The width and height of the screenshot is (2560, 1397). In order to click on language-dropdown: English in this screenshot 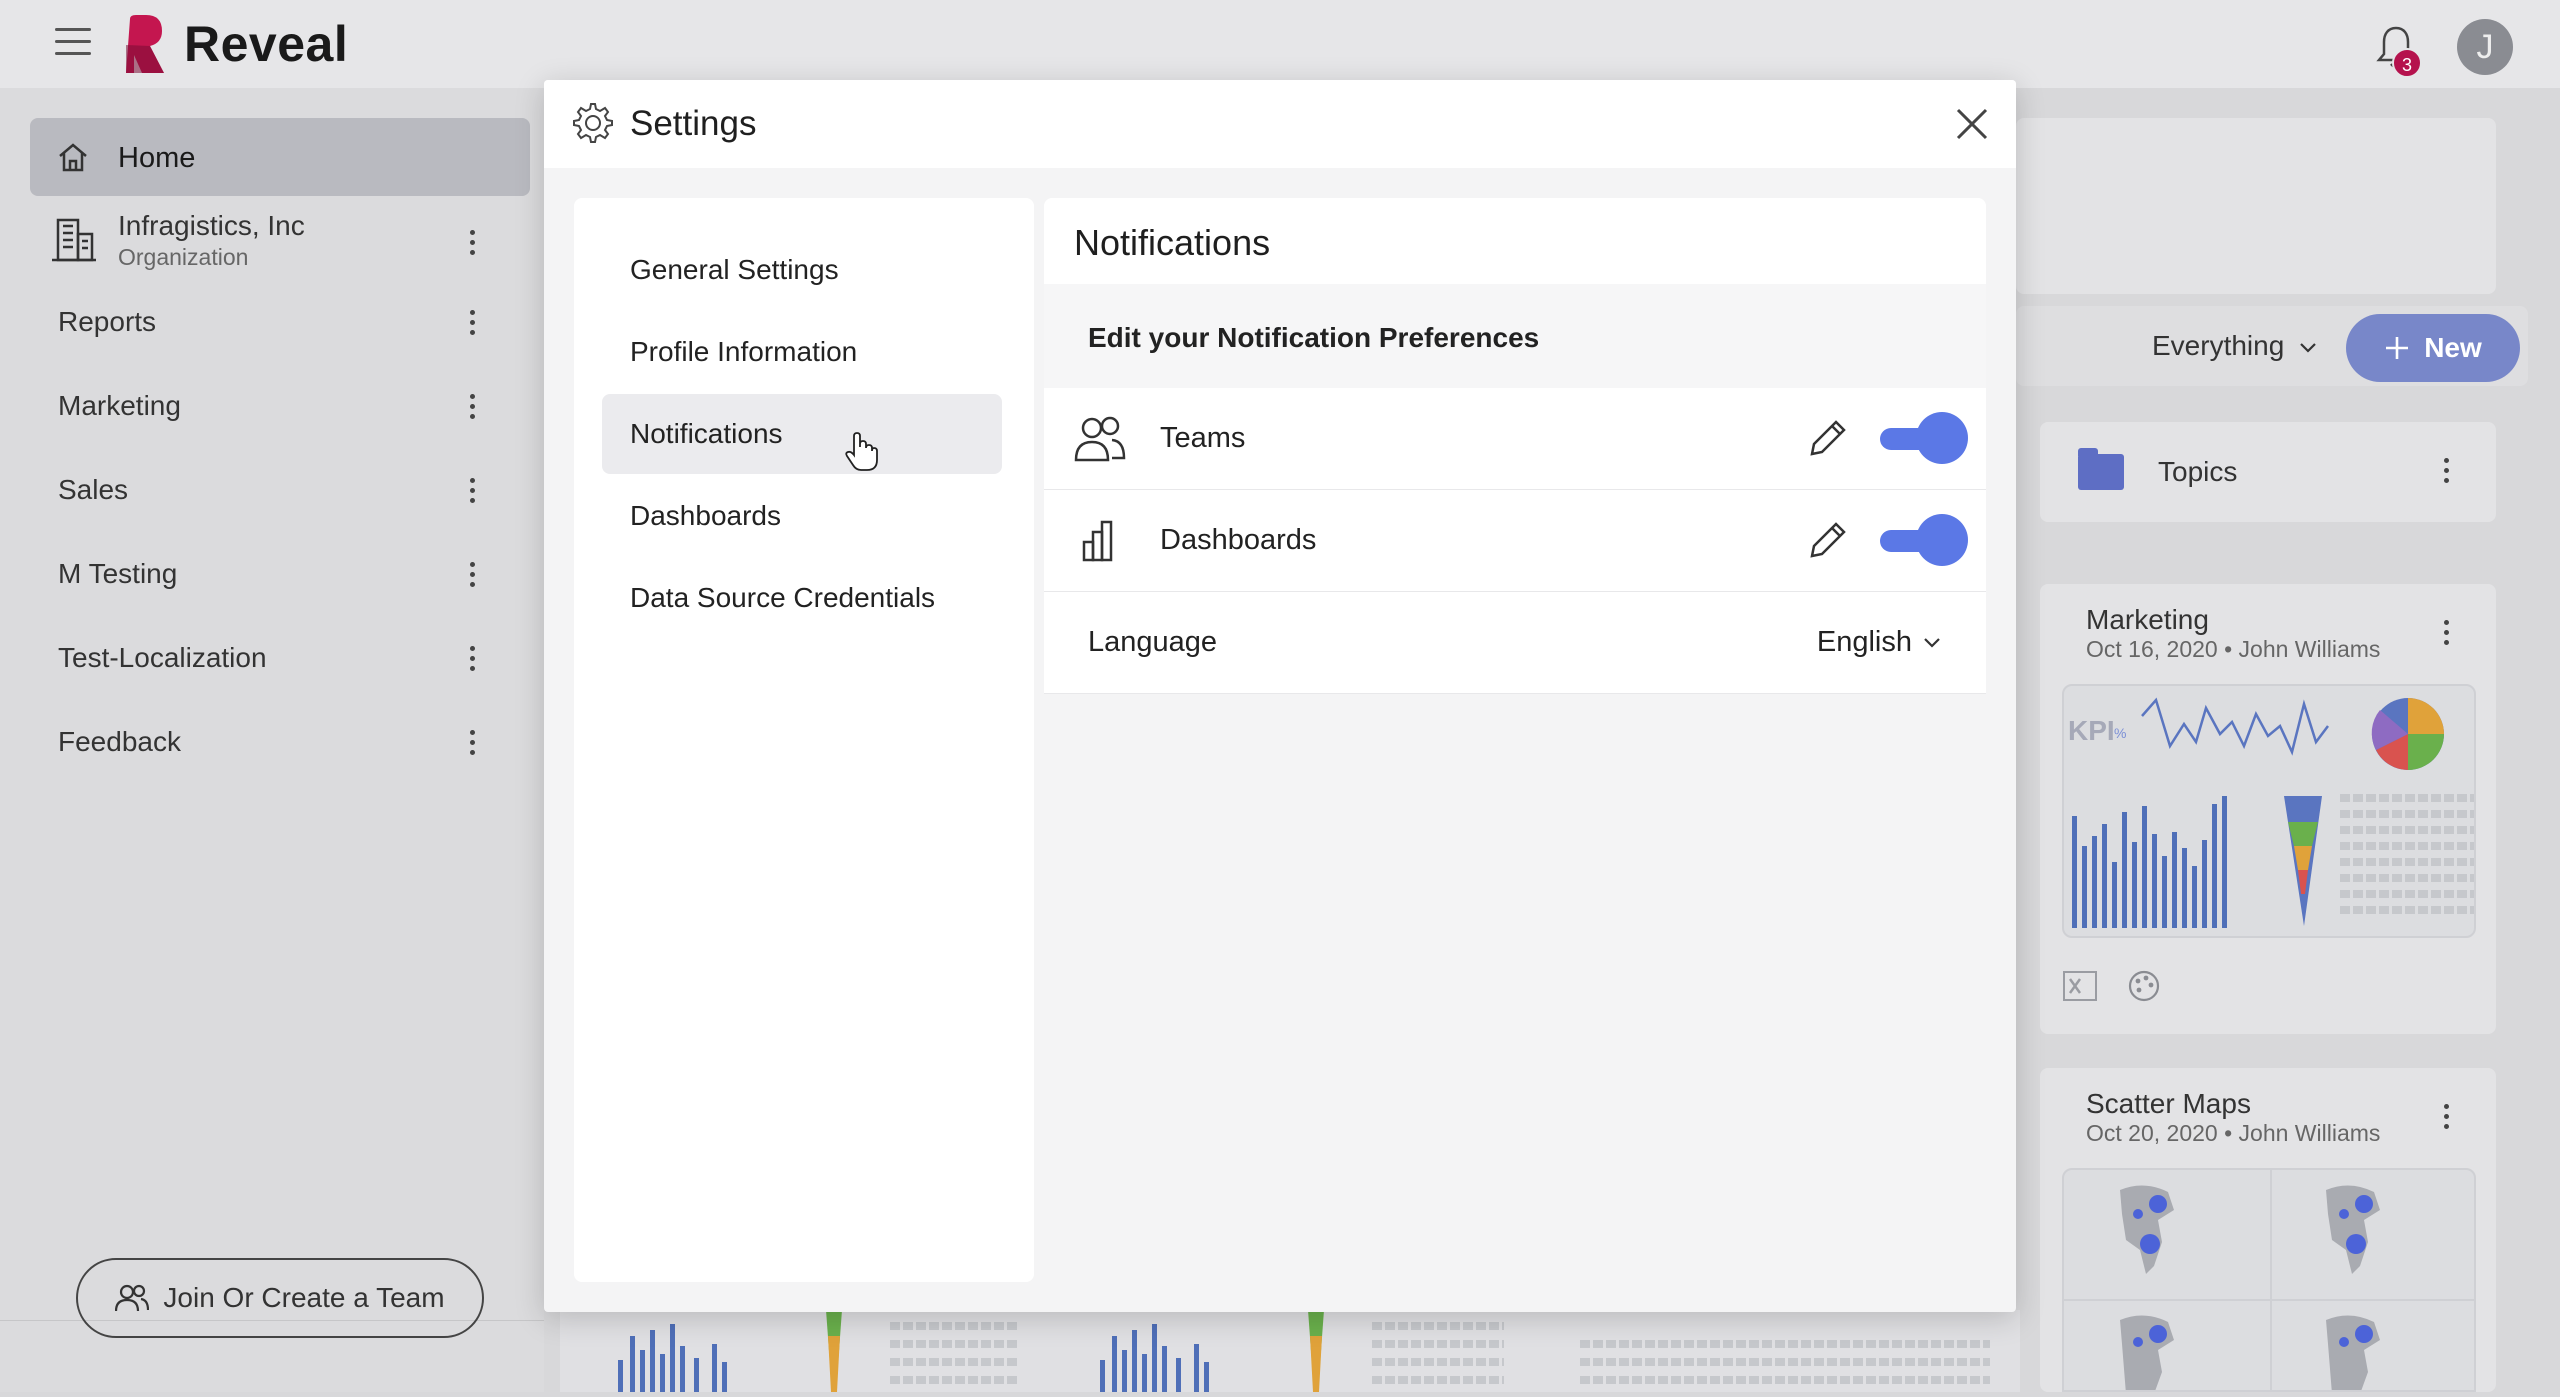, I will do `click(1879, 642)`.